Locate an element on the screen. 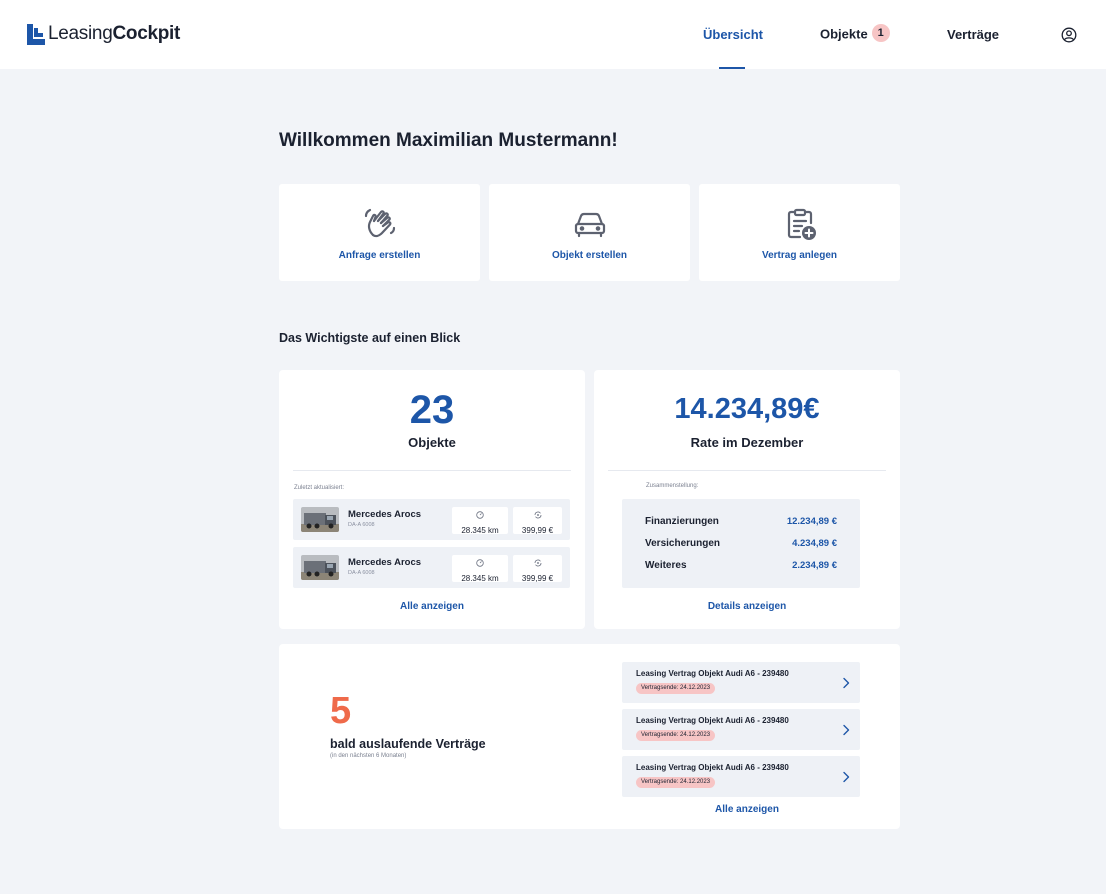  expiring-contracts-sublabel: (in den nächsten 6 Monaten) is located at coordinates (368, 756).